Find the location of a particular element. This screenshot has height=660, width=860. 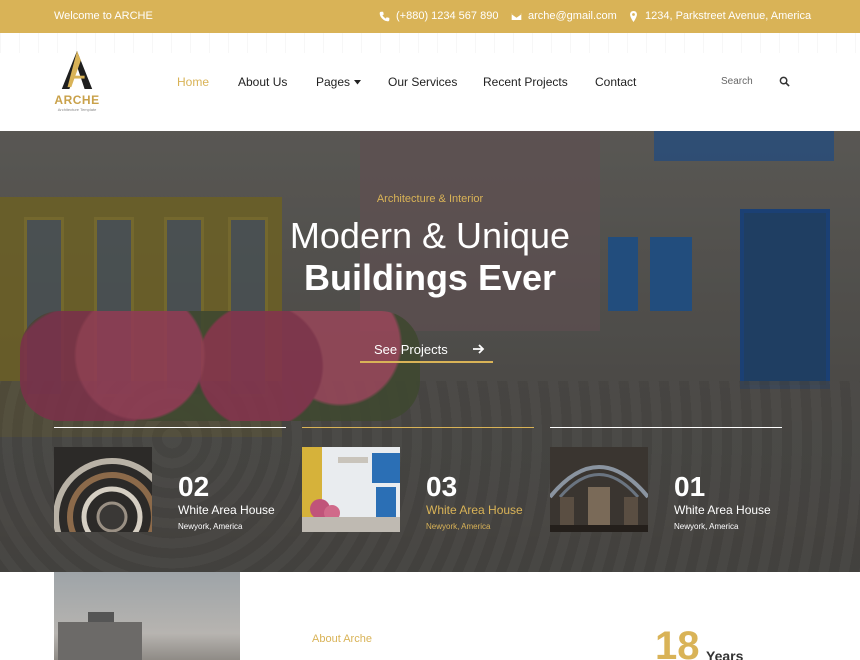

nav-pages: Pages is located at coordinates (339, 82).